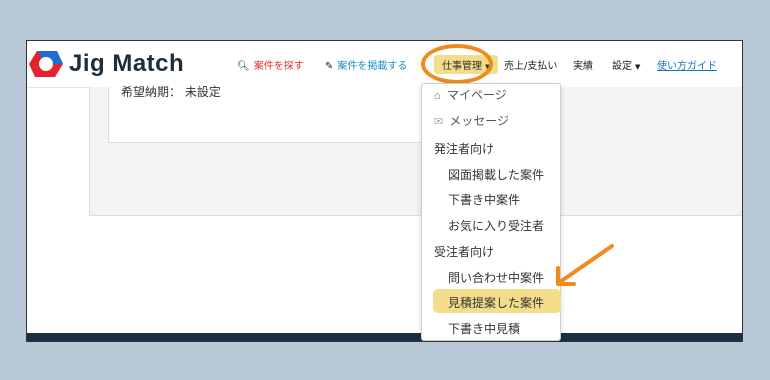 The image size is (770, 380). Describe the element at coordinates (687, 64) in the screenshot. I see `nav-guide-link: 使い方ガイド` at that location.